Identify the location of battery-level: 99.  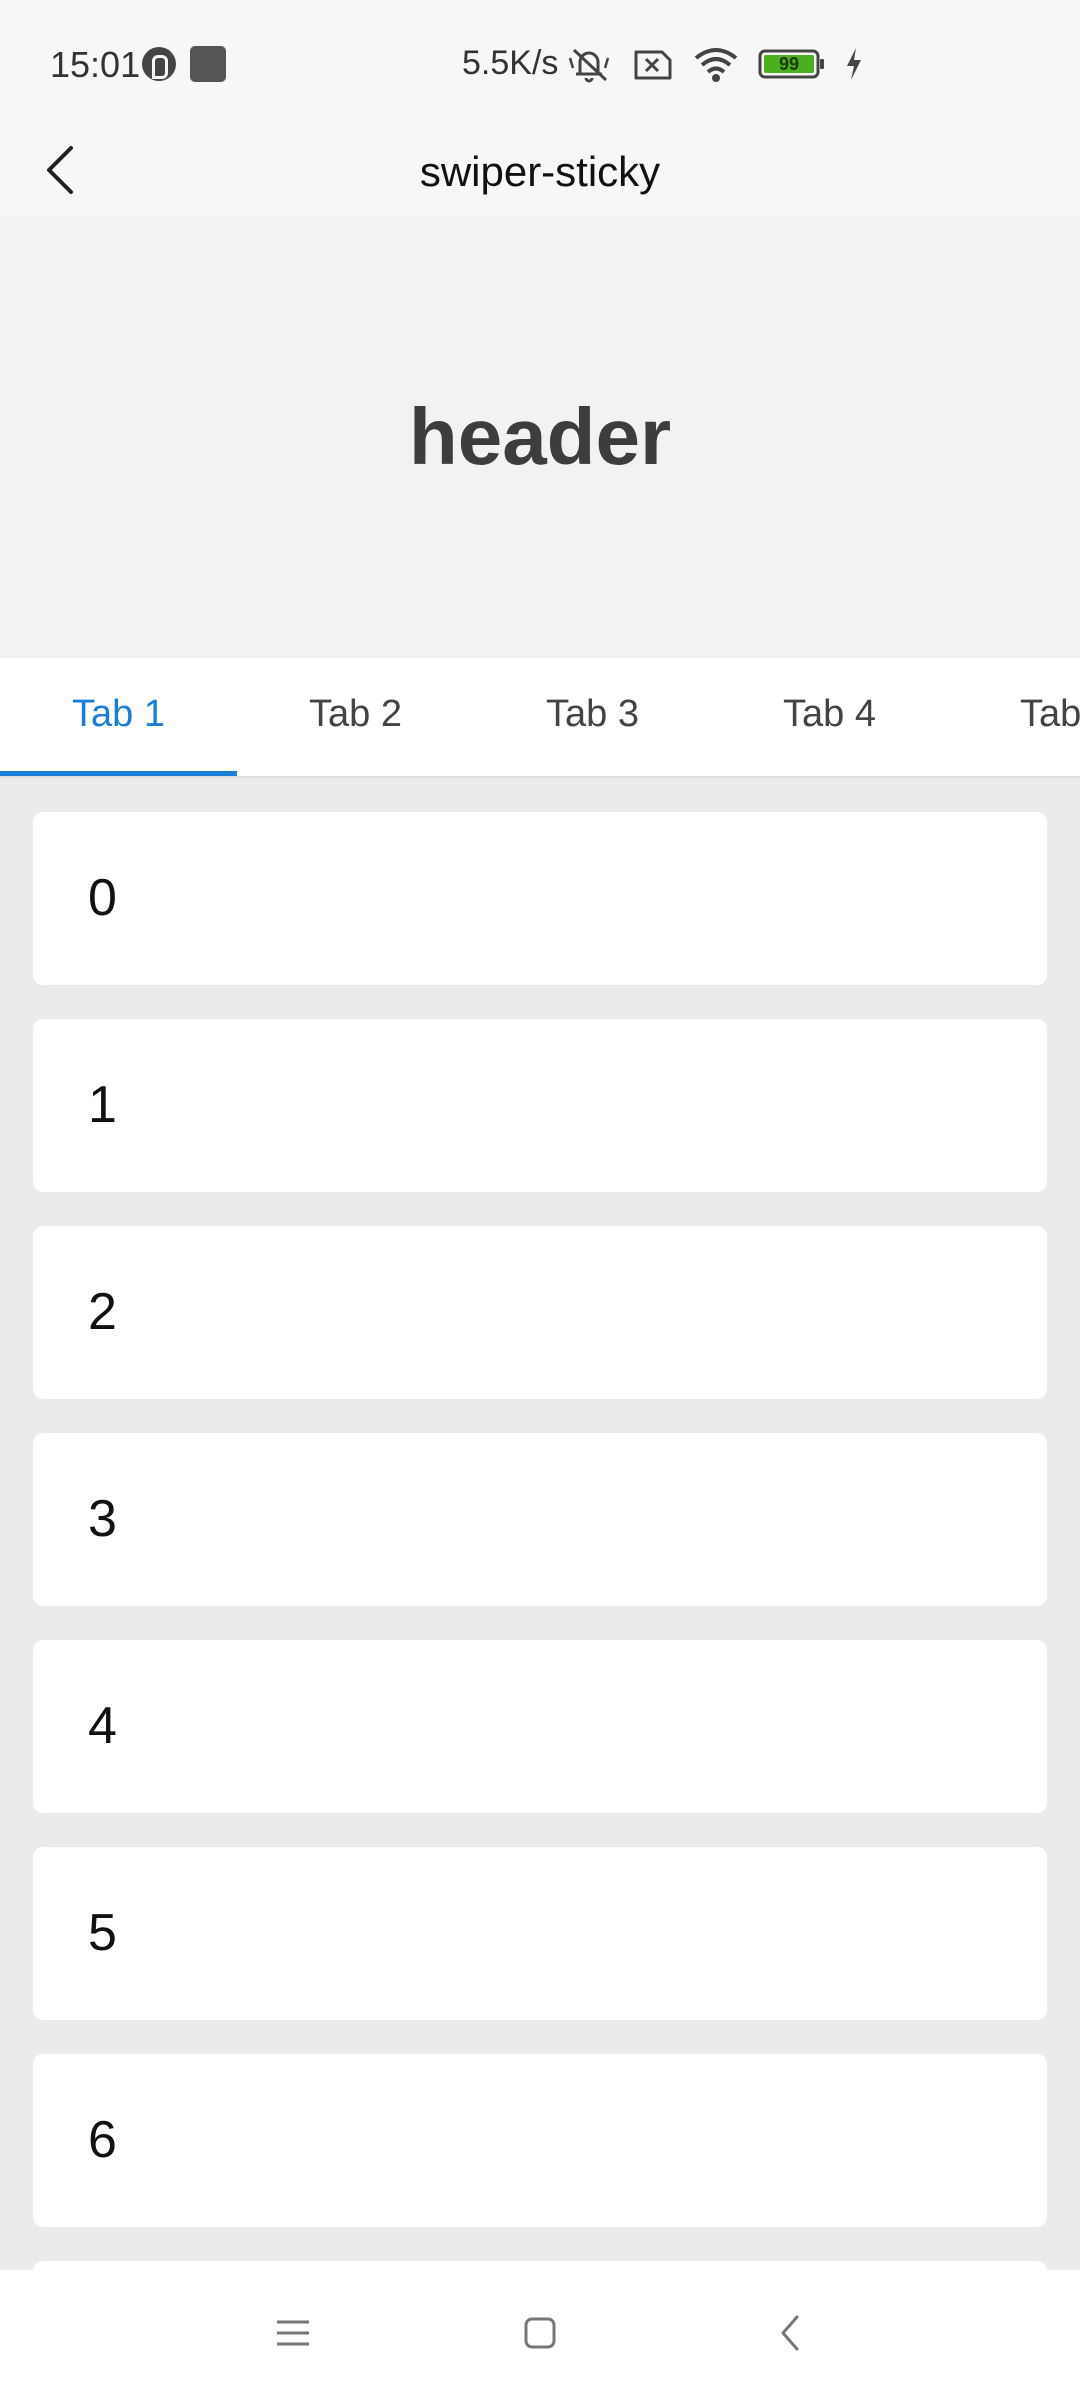
(789, 64).